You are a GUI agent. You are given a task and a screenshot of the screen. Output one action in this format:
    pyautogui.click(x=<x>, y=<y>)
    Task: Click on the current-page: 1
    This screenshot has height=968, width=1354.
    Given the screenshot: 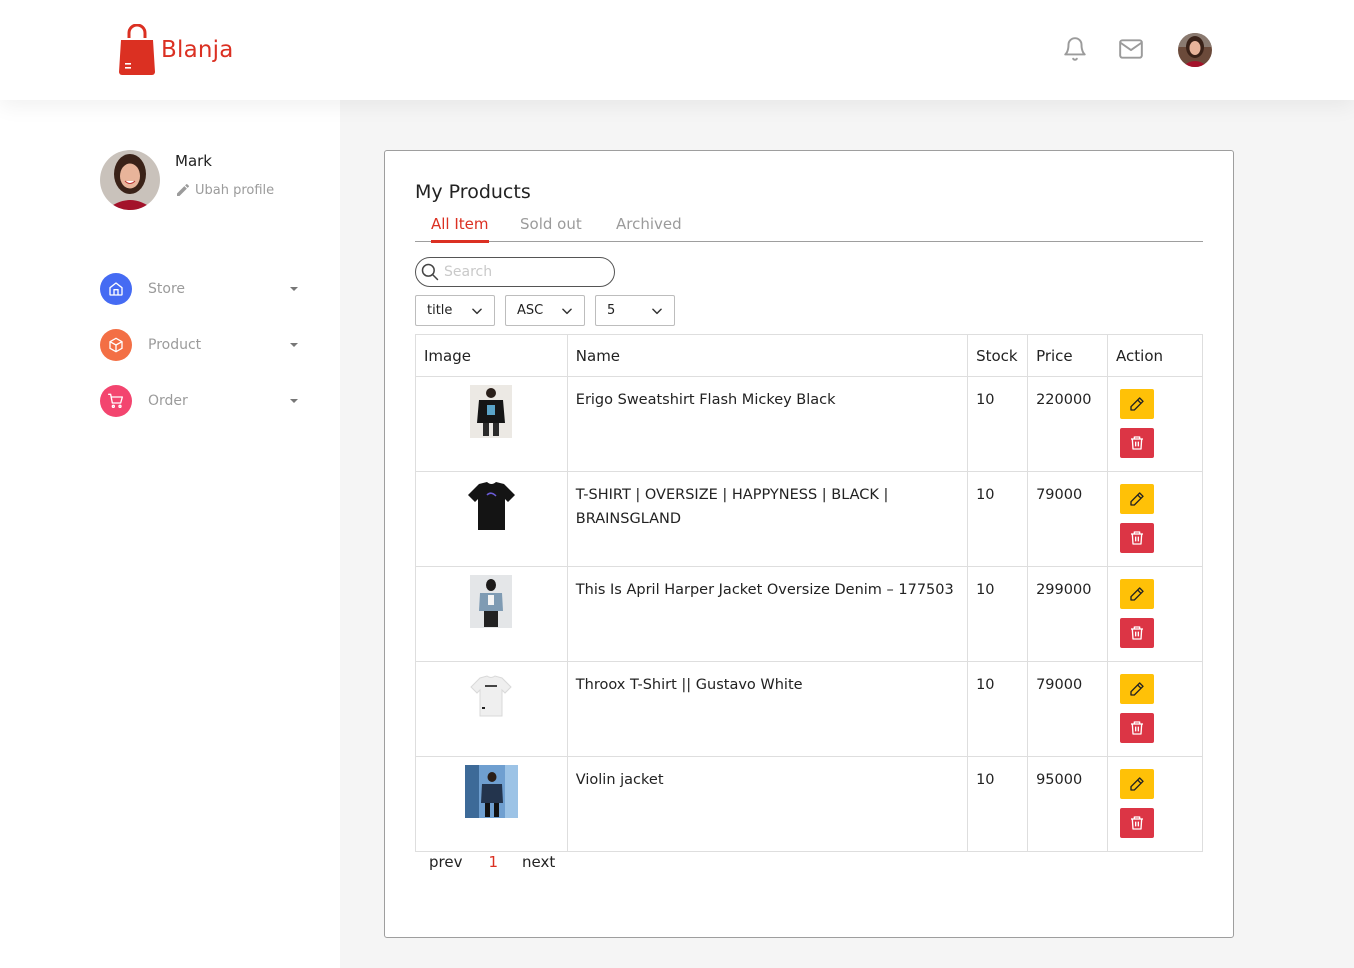 What is the action you would take?
    pyautogui.click(x=493, y=862)
    